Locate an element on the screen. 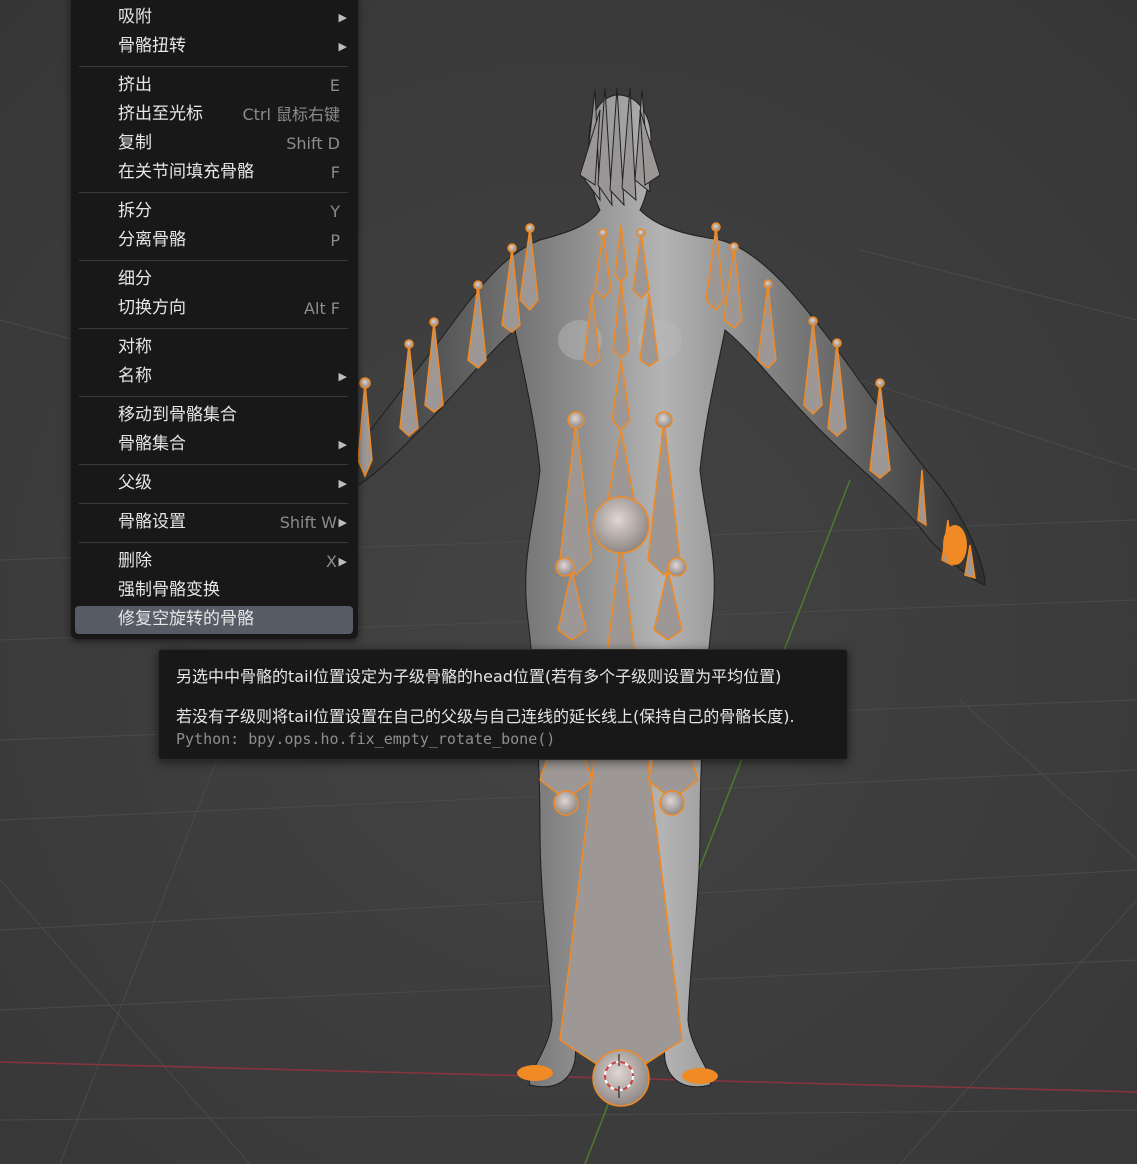 This screenshot has height=1164, width=1137. menu-item-force-bone-transform: 强制骨骼变换 is located at coordinates (214, 590).